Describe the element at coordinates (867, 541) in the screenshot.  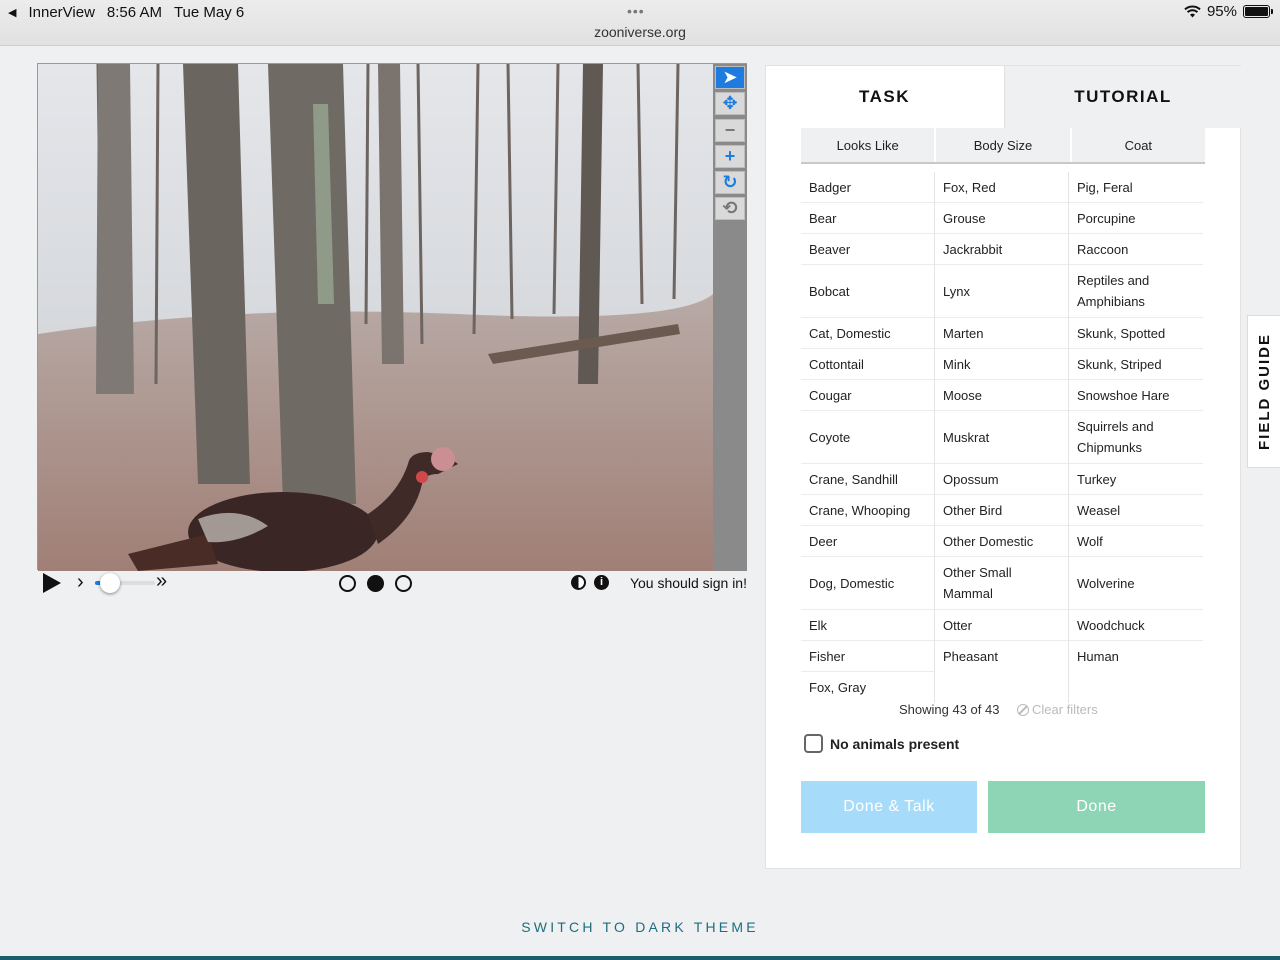
I see `choice-item: Deer` at that location.